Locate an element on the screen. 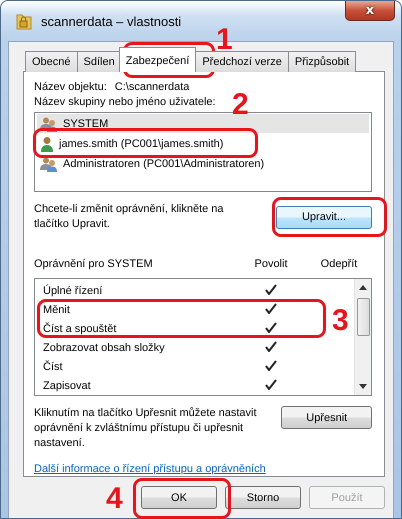 The width and height of the screenshot is (402, 519). object-name-value: C:\scannerdata is located at coordinates (152, 87).